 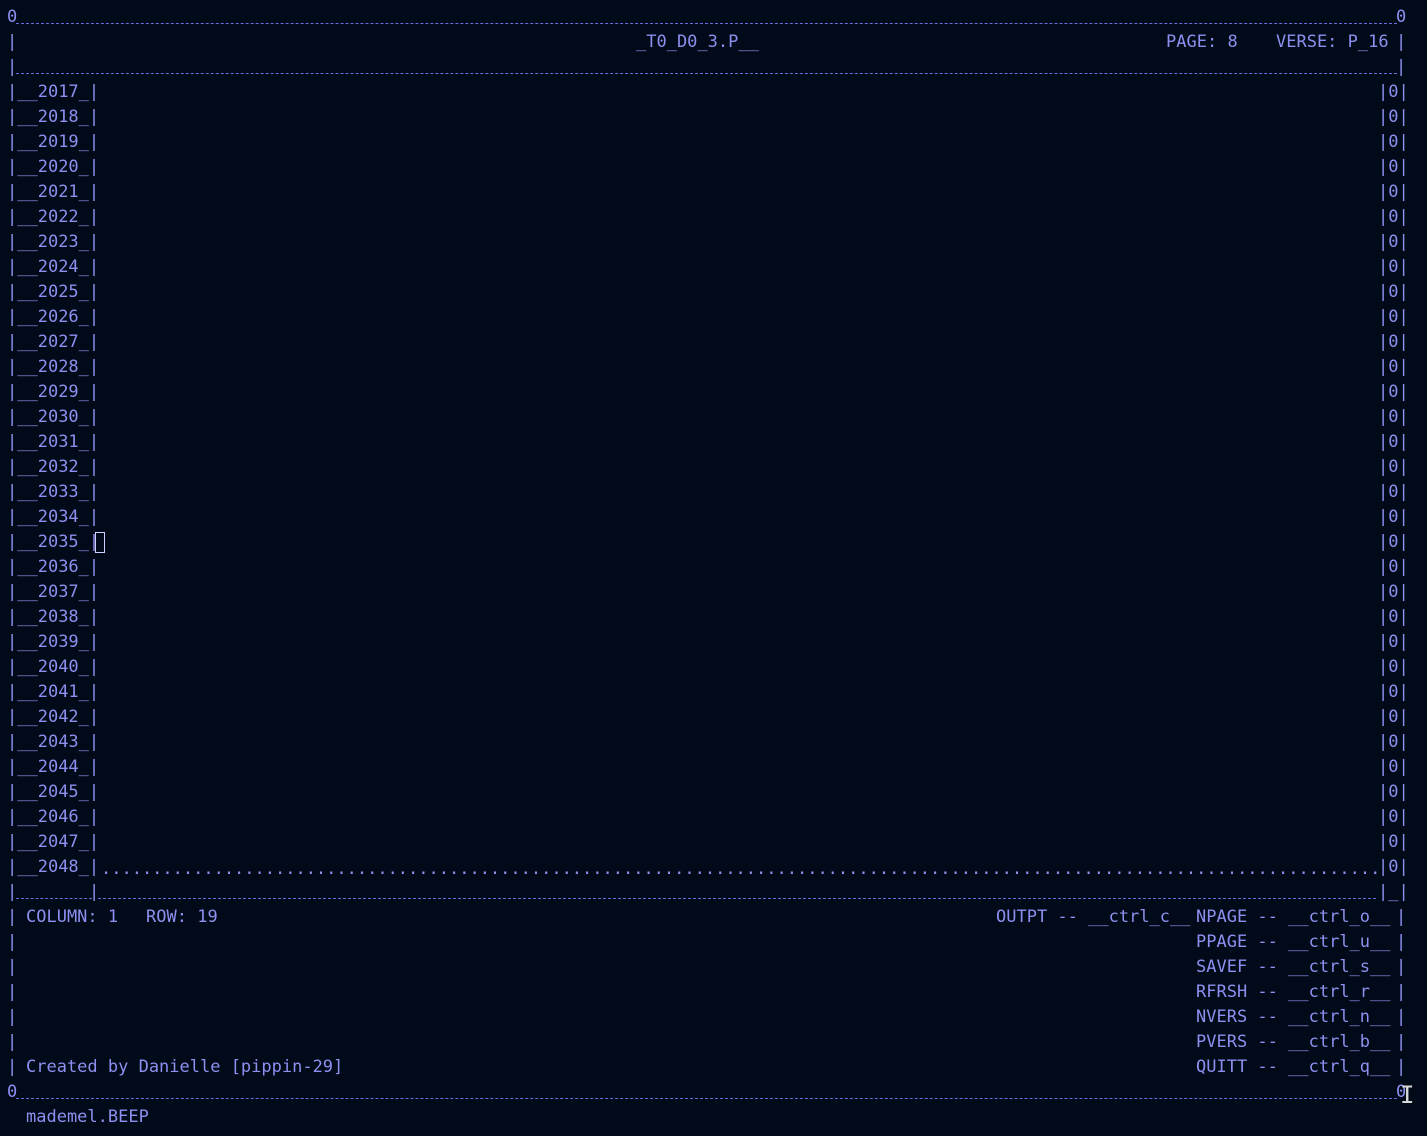 I want to click on line-number-label: 2040, so click(x=58, y=667).